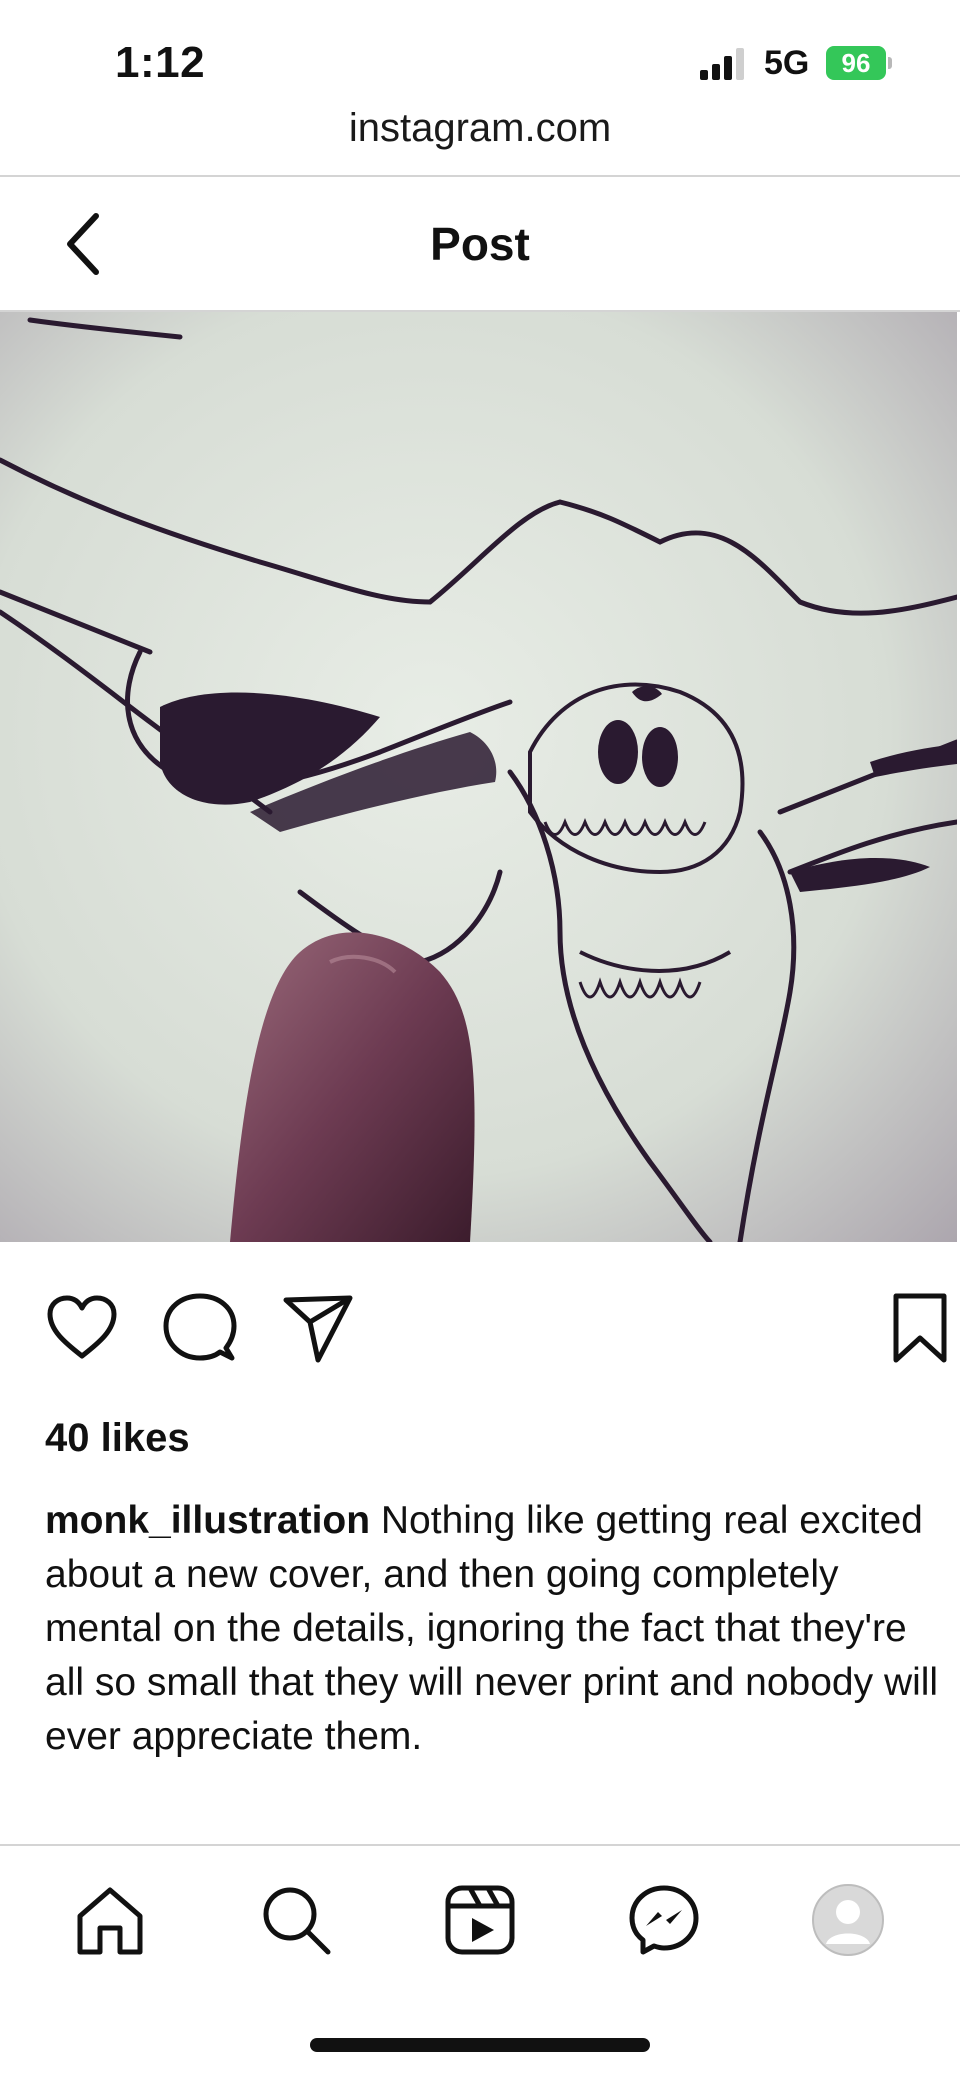 The image size is (960, 2079). I want to click on page-title: Post, so click(480, 244).